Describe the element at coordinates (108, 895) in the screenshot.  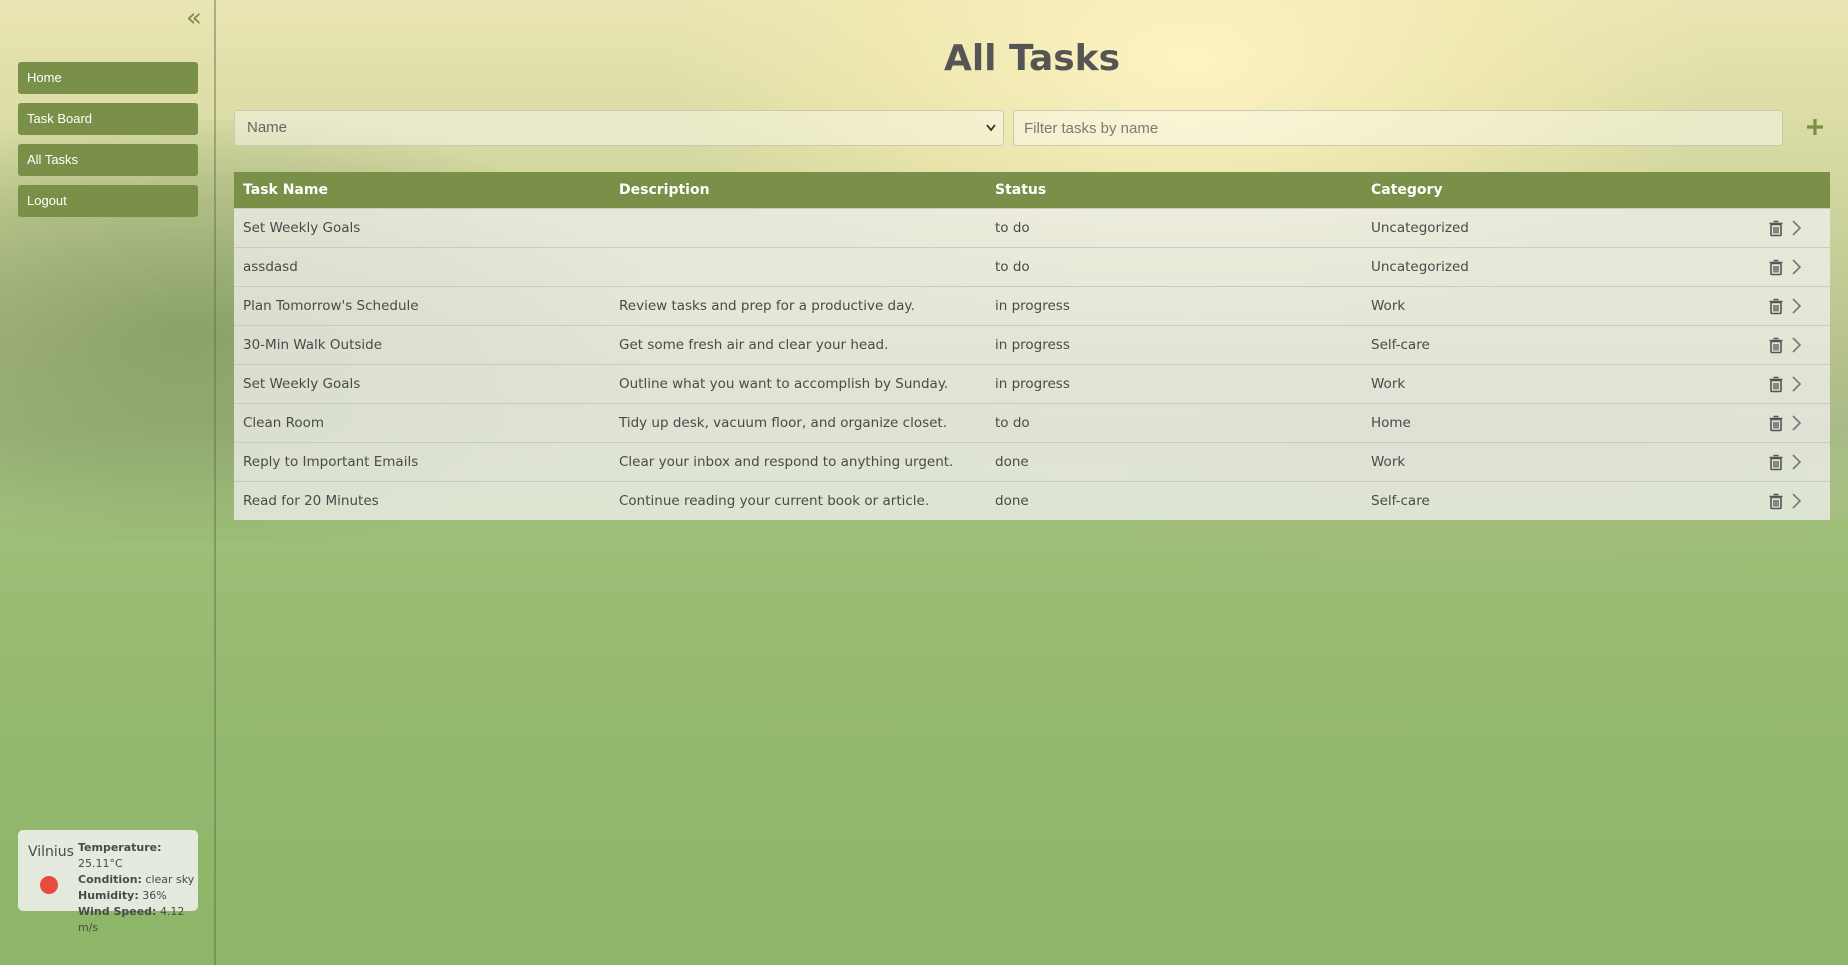
I see `humidity-label: Humidity:` at that location.